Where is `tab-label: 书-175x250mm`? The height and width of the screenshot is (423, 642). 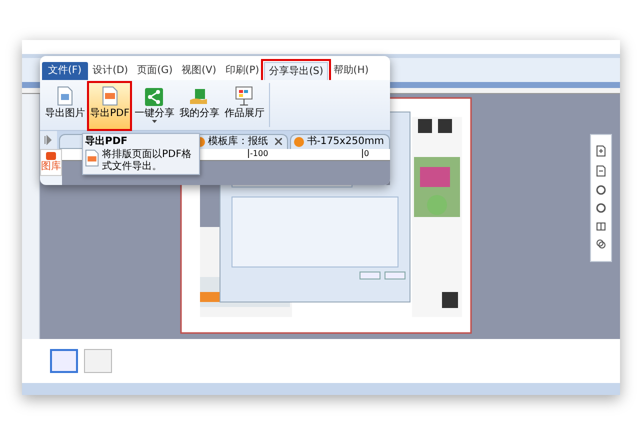
tab-label: 书-175x250mm is located at coordinates (345, 142).